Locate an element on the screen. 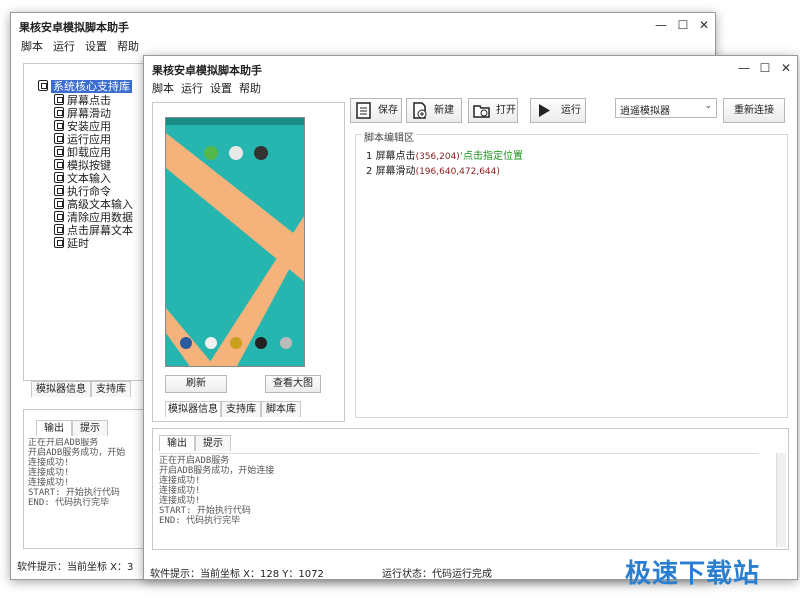 The width and height of the screenshot is (800, 600). emulator-preview-panel: 刷新 查看大图 模拟器信息 支持库 脚本库 is located at coordinates (248, 262).